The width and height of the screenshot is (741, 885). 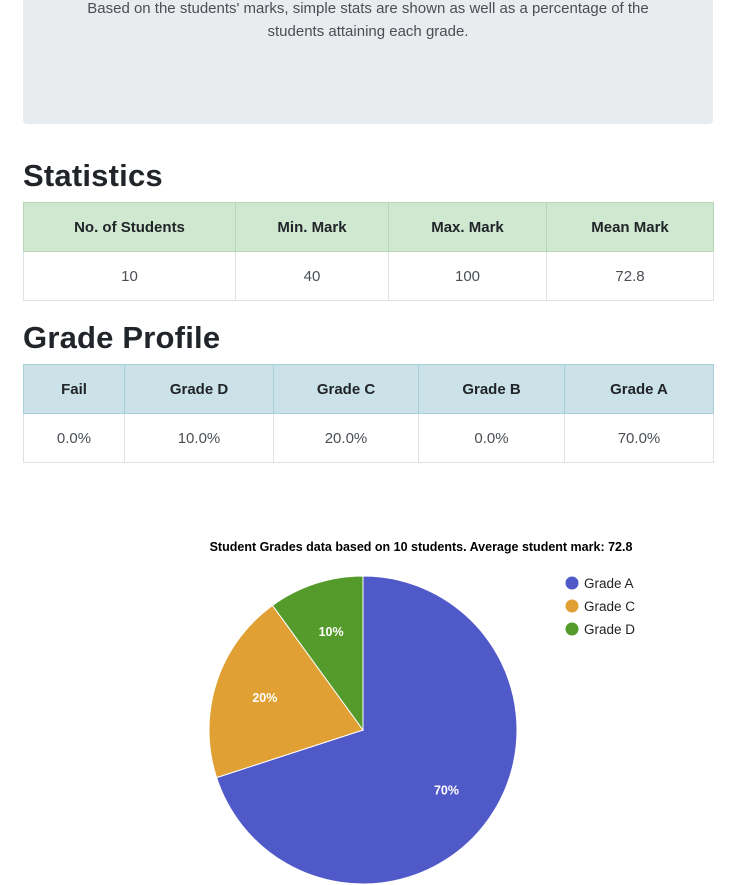 I want to click on grade-profile-heading: Grade Profile, so click(x=122, y=337).